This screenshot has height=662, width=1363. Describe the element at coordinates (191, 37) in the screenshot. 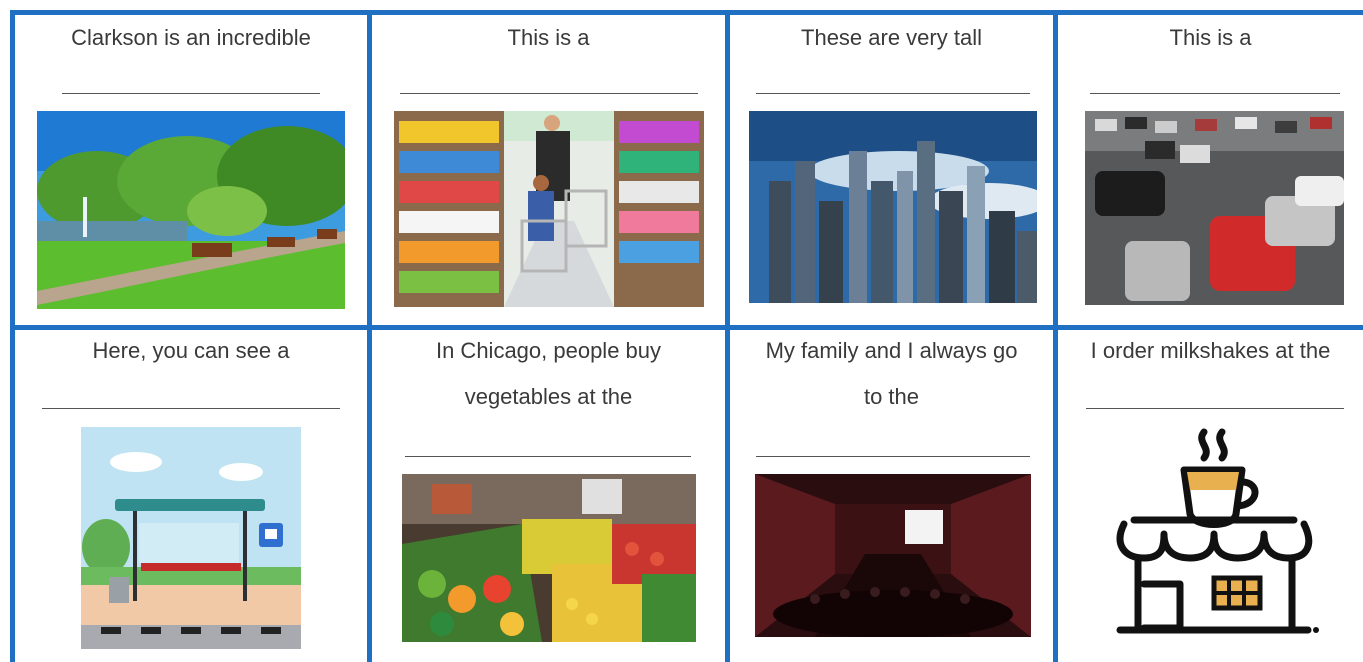

I see `card-prompt: Clarkson is an incredible` at that location.